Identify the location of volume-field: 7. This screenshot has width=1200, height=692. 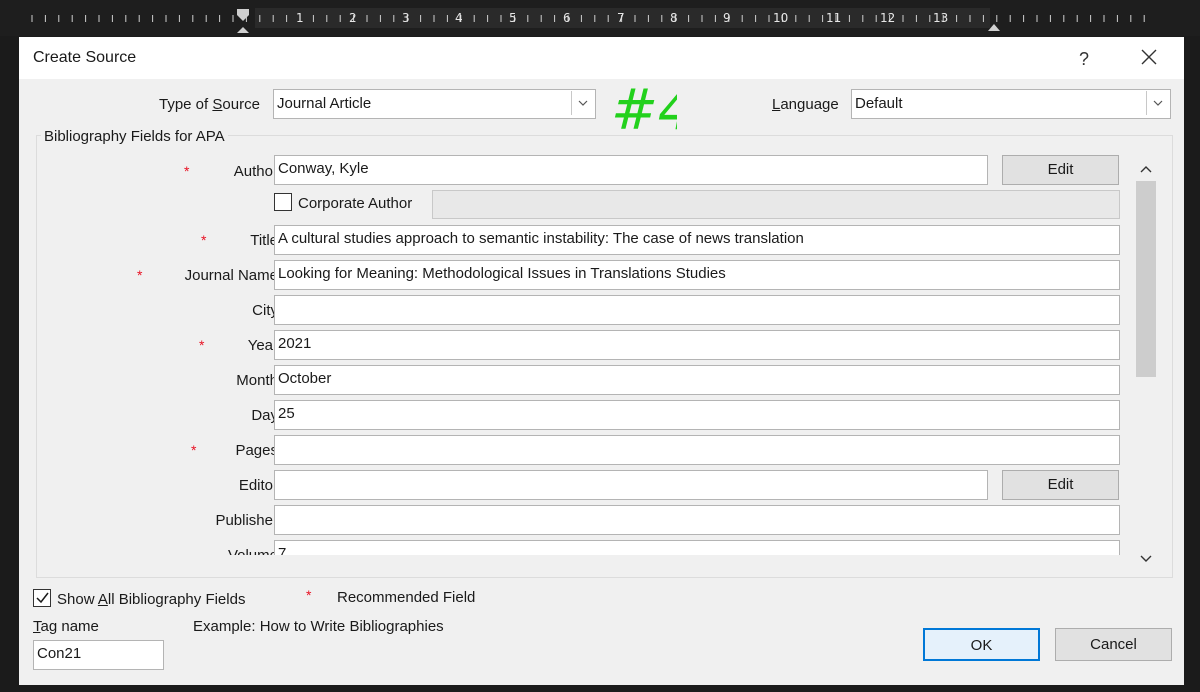
(697, 547).